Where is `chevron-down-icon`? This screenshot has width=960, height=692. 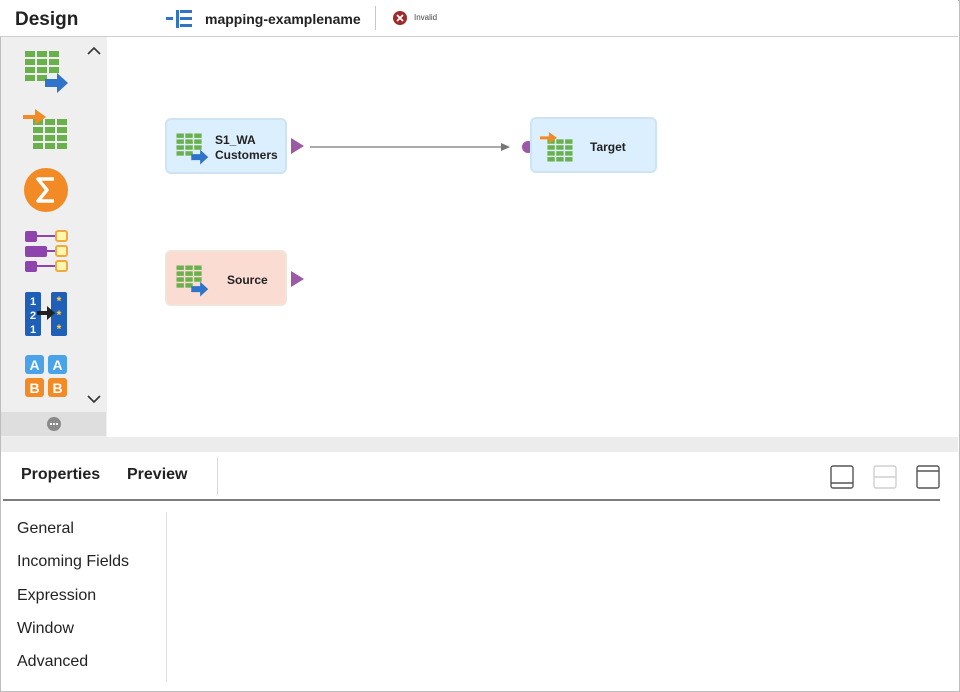 chevron-down-icon is located at coordinates (94, 399).